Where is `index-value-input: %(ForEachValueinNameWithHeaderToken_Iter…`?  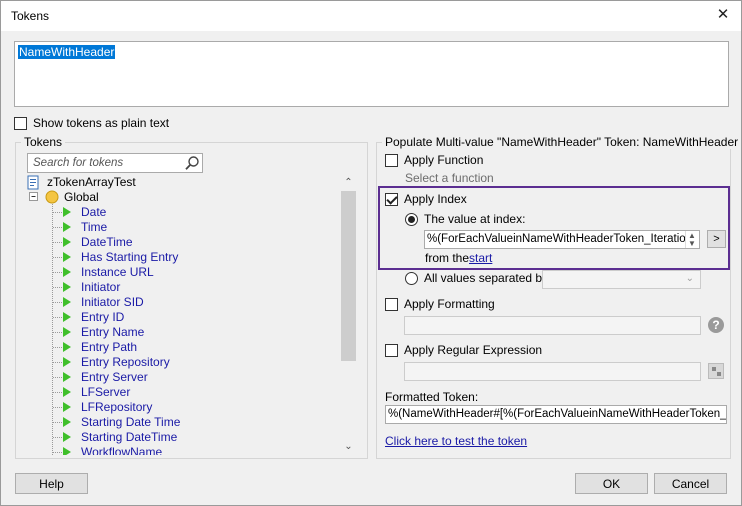
index-value-input: %(ForEachValueinNameWithHeaderToken_Iter… is located at coordinates (562, 239).